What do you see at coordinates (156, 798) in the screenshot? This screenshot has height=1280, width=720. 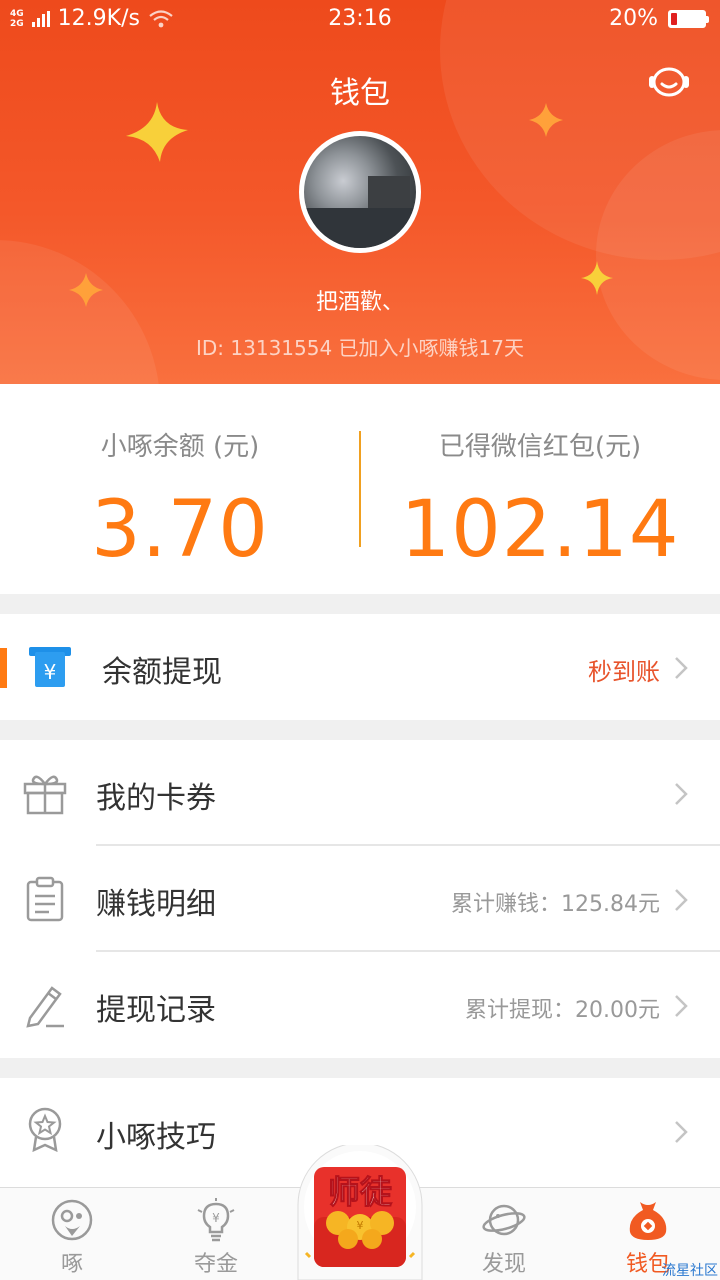 I see `coupons-label: 我的卡券` at bounding box center [156, 798].